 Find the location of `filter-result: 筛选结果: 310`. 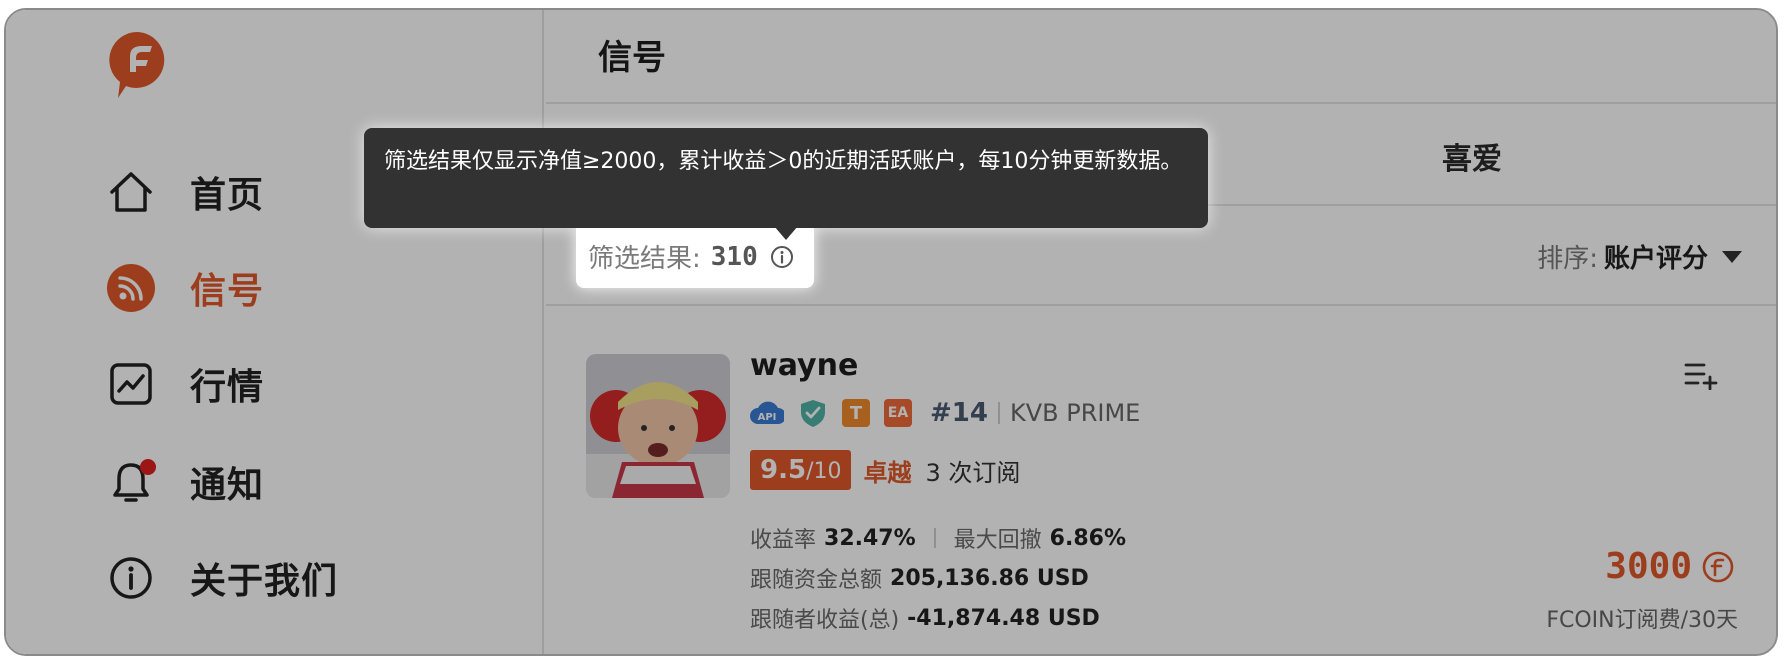

filter-result: 筛选结果: 310 is located at coordinates (691, 256).